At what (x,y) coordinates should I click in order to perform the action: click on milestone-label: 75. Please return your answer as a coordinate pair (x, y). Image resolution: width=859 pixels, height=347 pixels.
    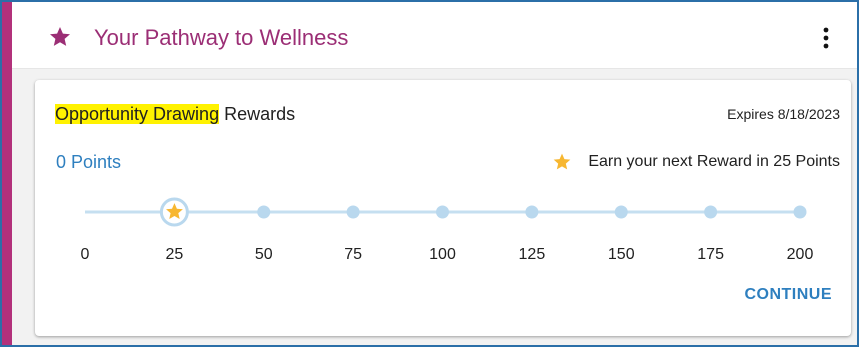
    Looking at the image, I should click on (353, 254).